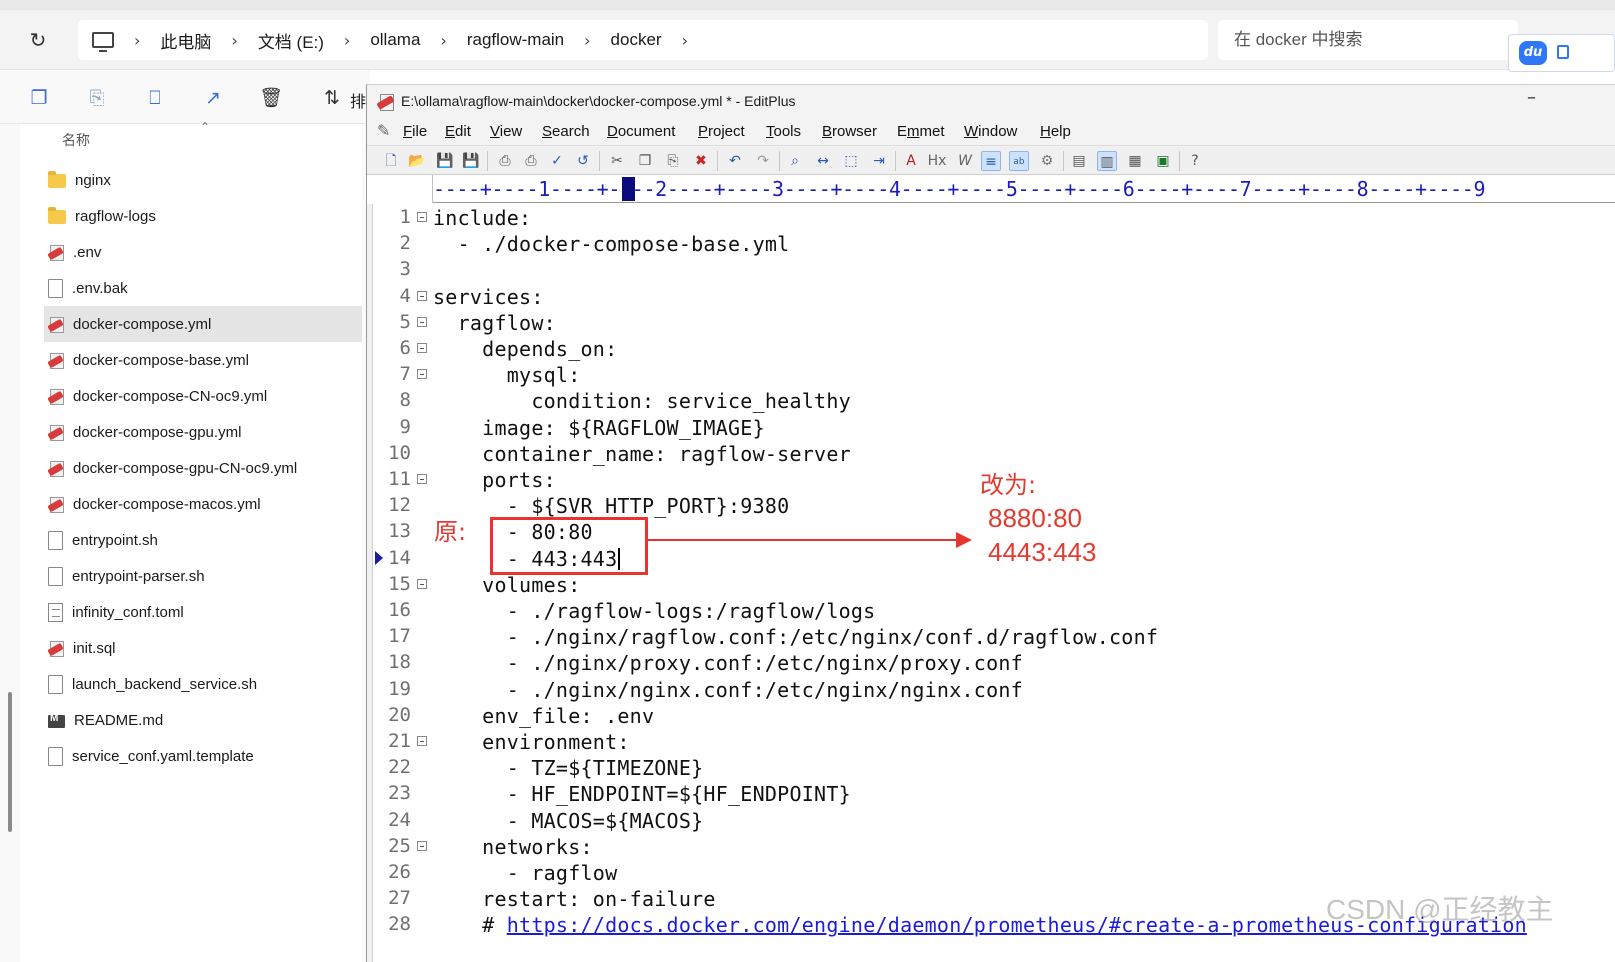  What do you see at coordinates (641, 131) in the screenshot?
I see `menu-document: Document` at bounding box center [641, 131].